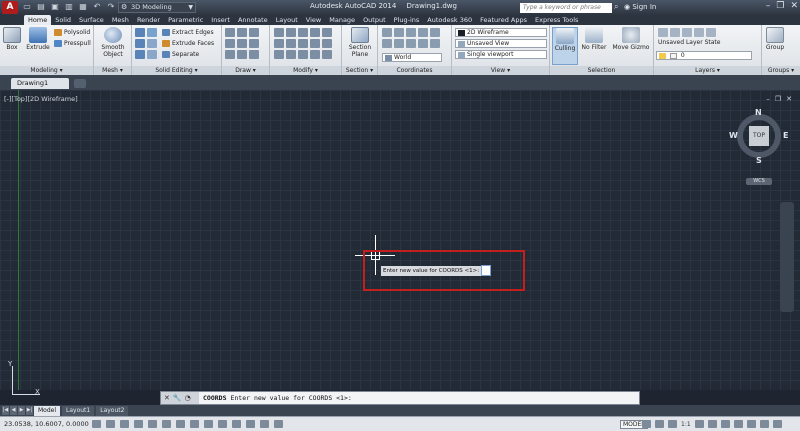  Describe the element at coordinates (407, 20) in the screenshot. I see `tab-plug-ins: Plug-ins` at that location.